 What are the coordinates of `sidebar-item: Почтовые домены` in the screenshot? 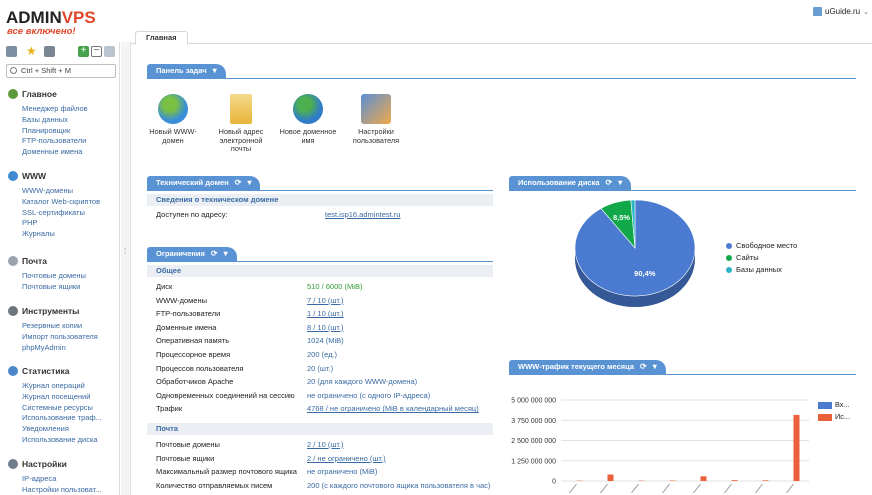 It's located at (54, 276).